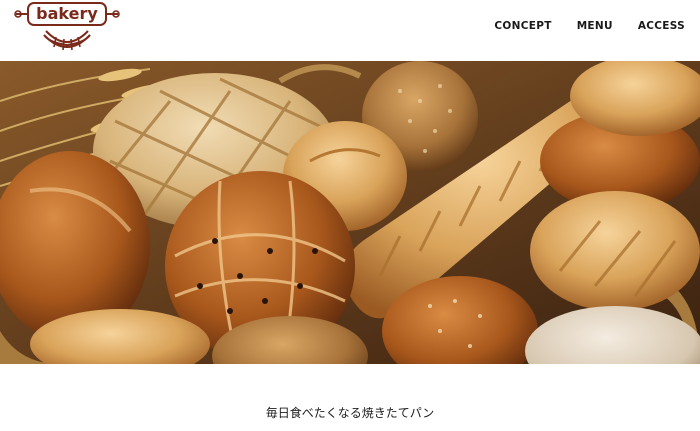 The height and width of the screenshot is (431, 700). I want to click on bakery-logo: bakery, so click(67, 28).